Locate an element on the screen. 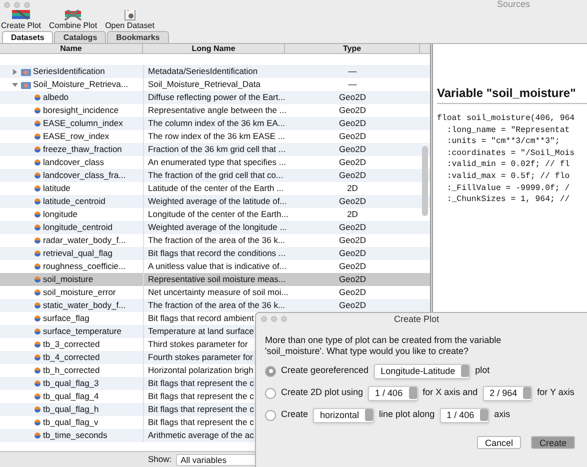 The height and width of the screenshot is (467, 587). variable-name: longitude is located at coordinates (60, 214).